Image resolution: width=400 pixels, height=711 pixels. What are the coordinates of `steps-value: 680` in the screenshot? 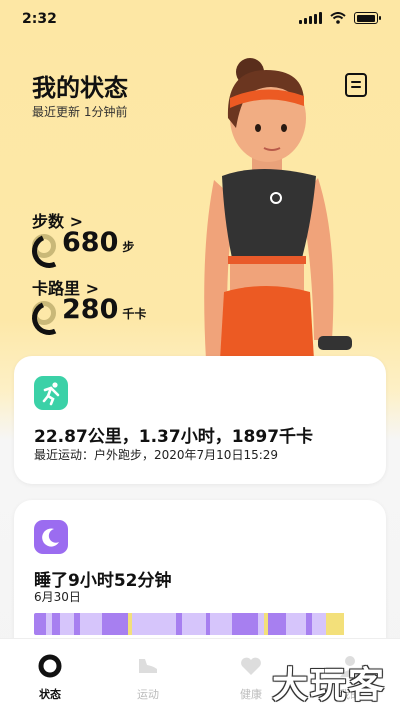 It's located at (90, 242).